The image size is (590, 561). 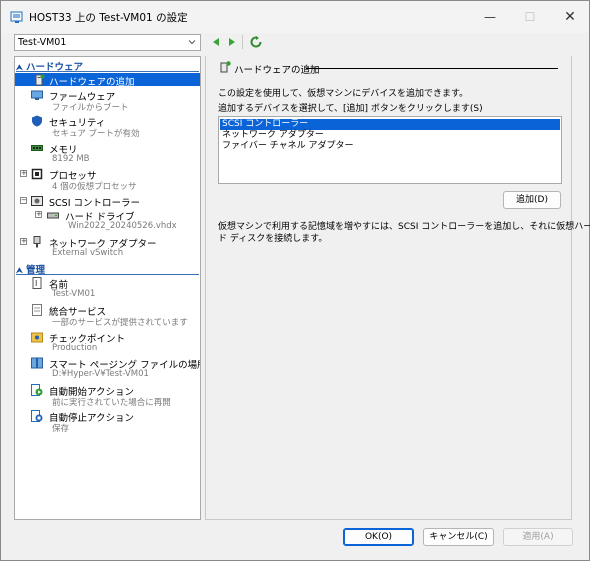 I want to click on name-icon: I, so click(x=37, y=283).